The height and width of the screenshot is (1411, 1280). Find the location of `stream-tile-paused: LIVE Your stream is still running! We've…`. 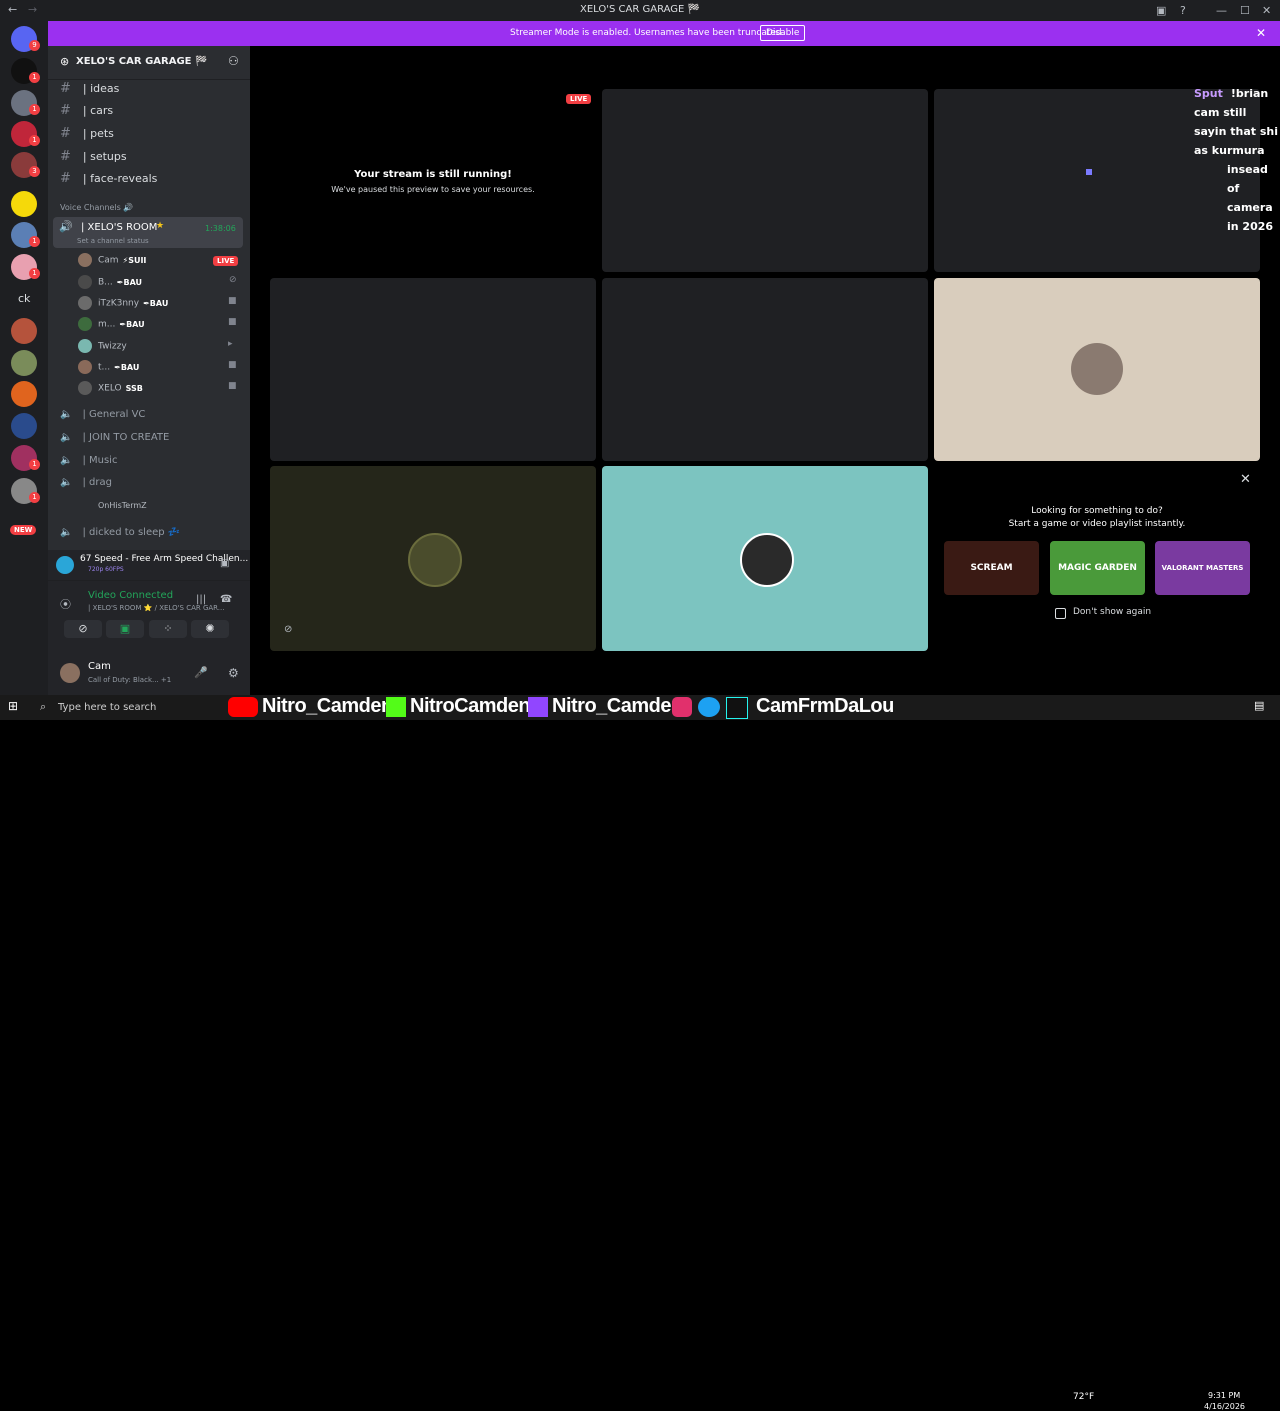

stream-tile-paused: LIVE Your stream is still running! We've… is located at coordinates (433, 180).